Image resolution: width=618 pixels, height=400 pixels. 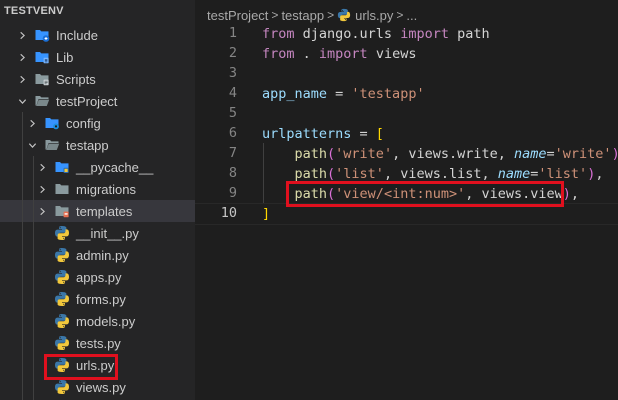 I want to click on tree-item-testproject: testProject, so click(x=97, y=101).